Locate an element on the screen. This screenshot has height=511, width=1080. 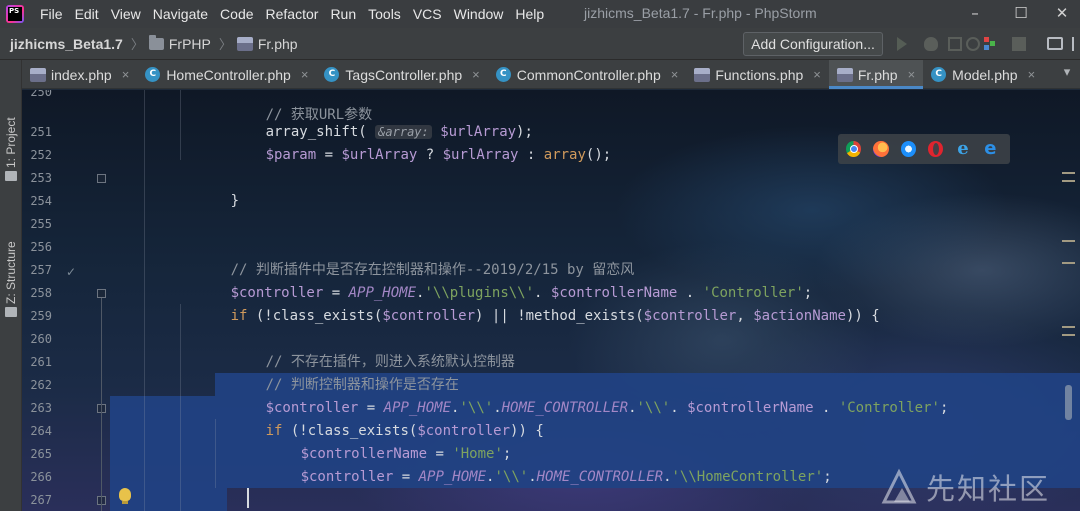
code-punct: , is located at coordinates (745, 316).